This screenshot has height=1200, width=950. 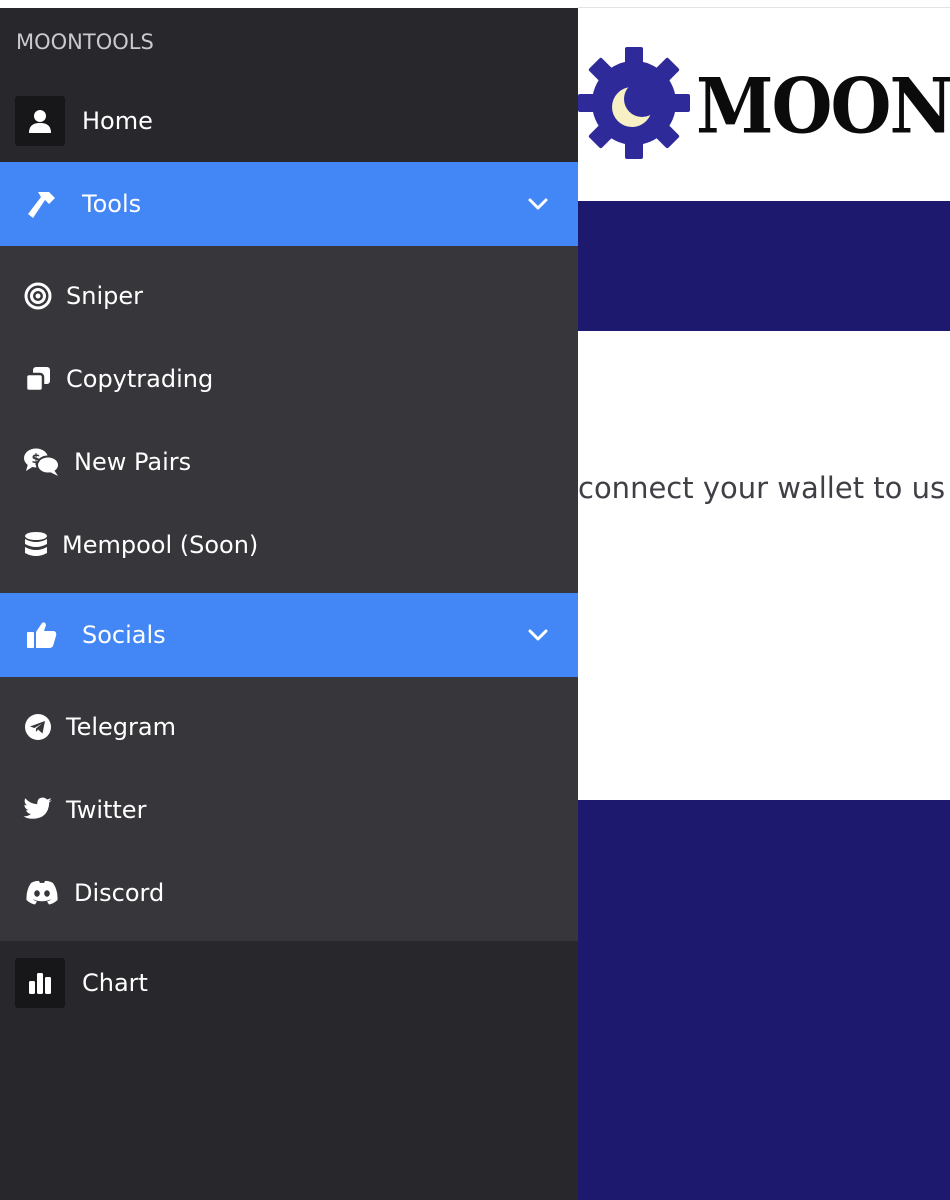 What do you see at coordinates (823, 106) in the screenshot?
I see `logo-wordmark: MOONTO` at bounding box center [823, 106].